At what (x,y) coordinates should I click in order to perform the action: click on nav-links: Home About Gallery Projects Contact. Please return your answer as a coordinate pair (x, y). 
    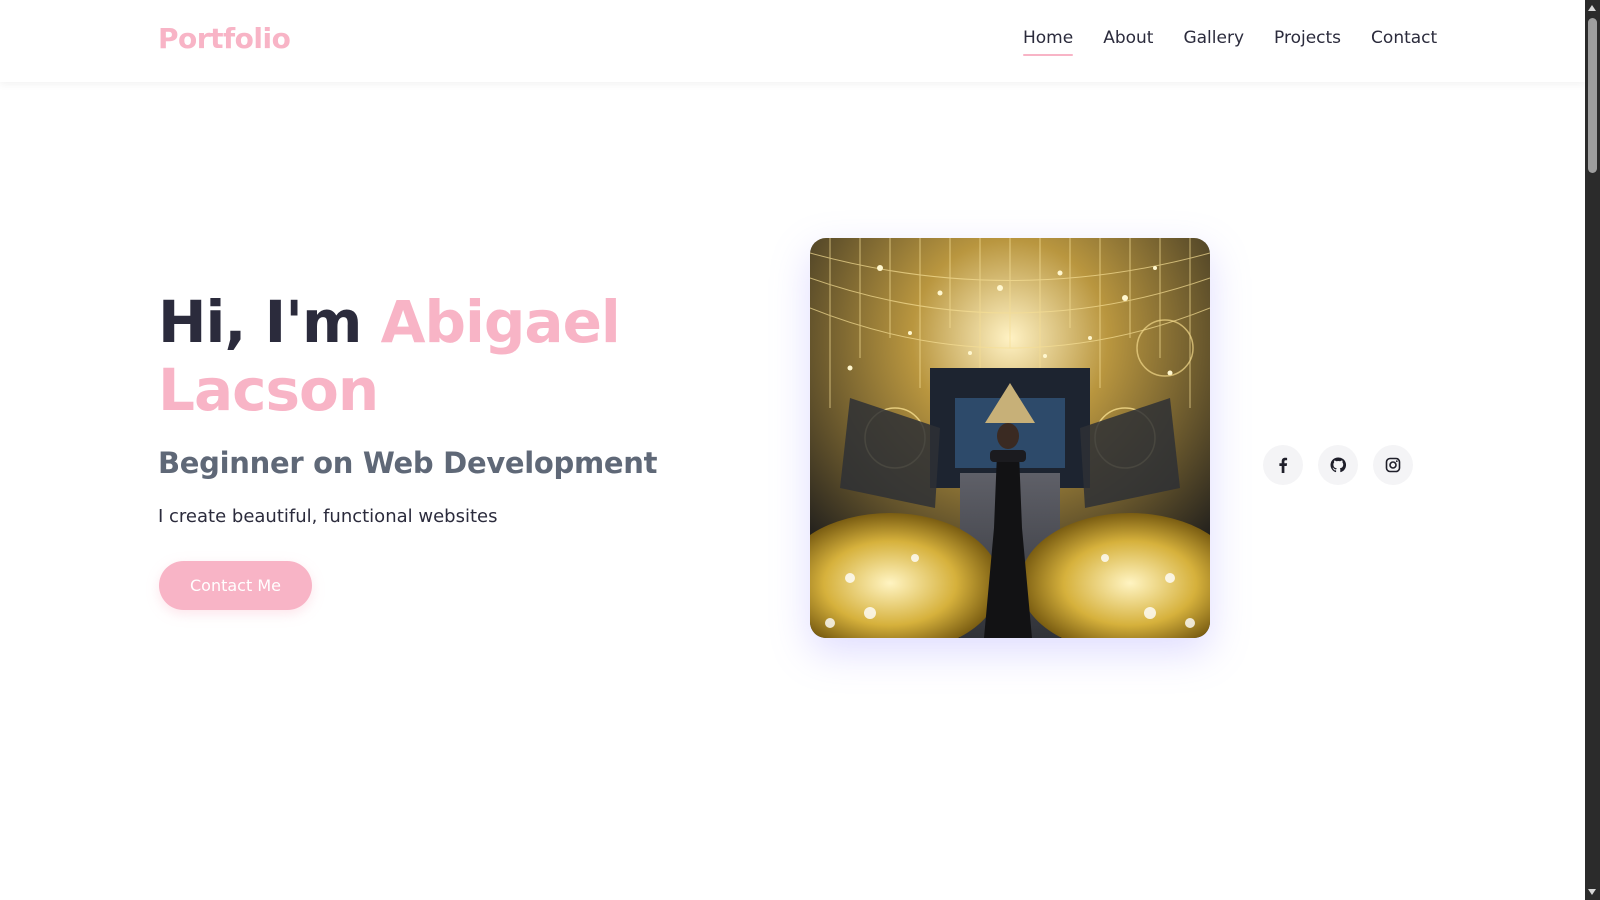
    Looking at the image, I should click on (1245, 42).